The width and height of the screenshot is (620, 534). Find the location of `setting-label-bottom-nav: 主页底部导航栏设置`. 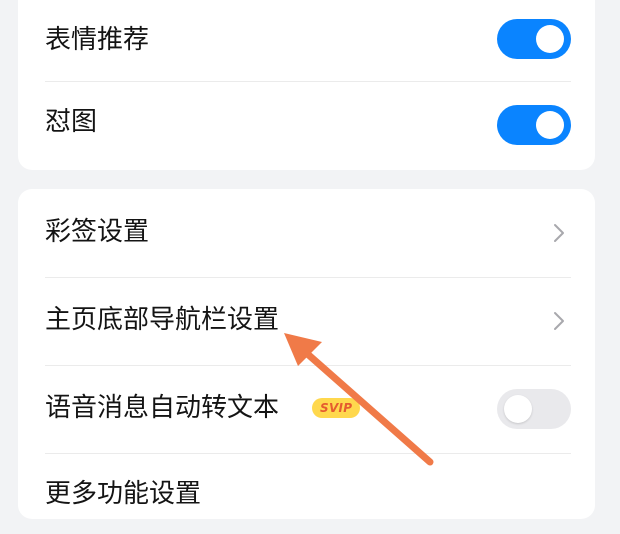

setting-label-bottom-nav: 主页底部导航栏设置 is located at coordinates (162, 320).